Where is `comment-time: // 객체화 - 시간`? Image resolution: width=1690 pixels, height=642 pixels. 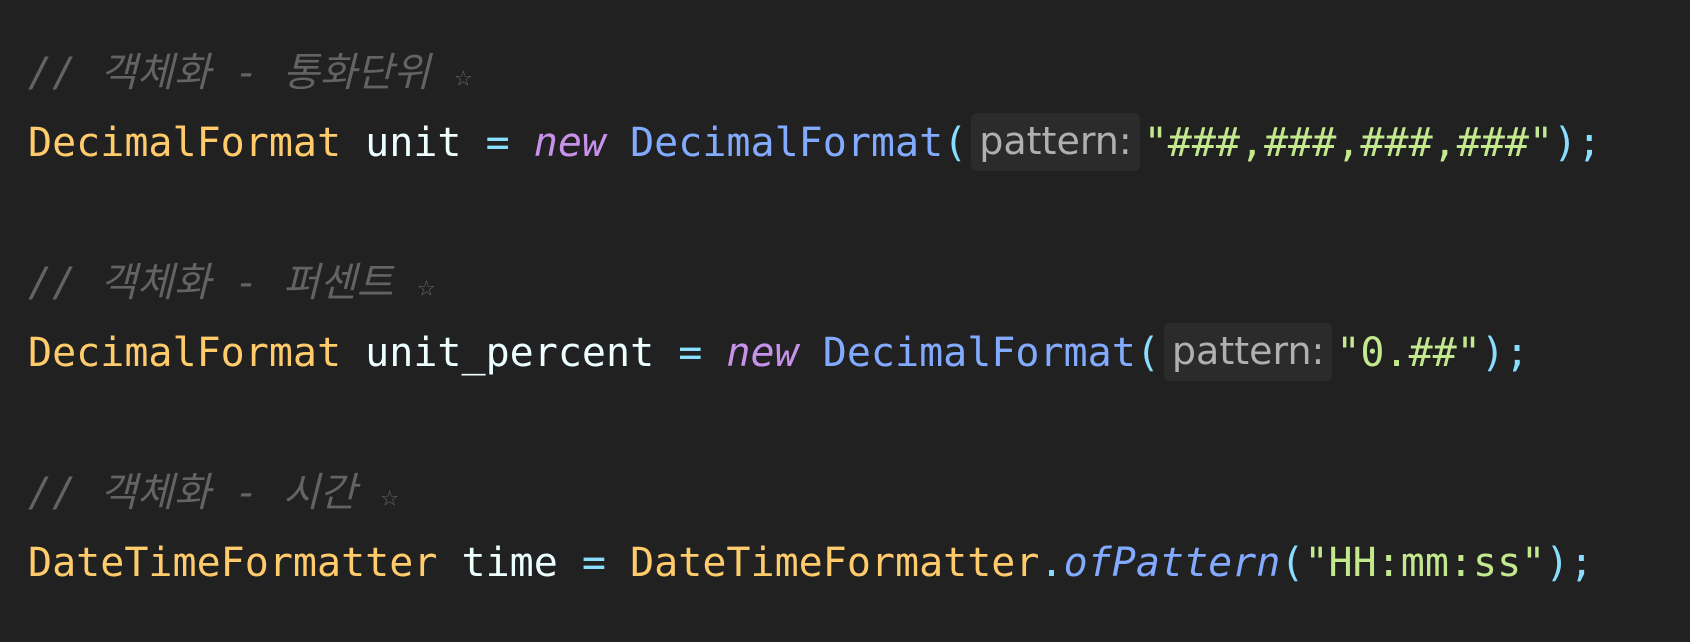
comment-time: // 객체화 - 시간 is located at coordinates (204, 493).